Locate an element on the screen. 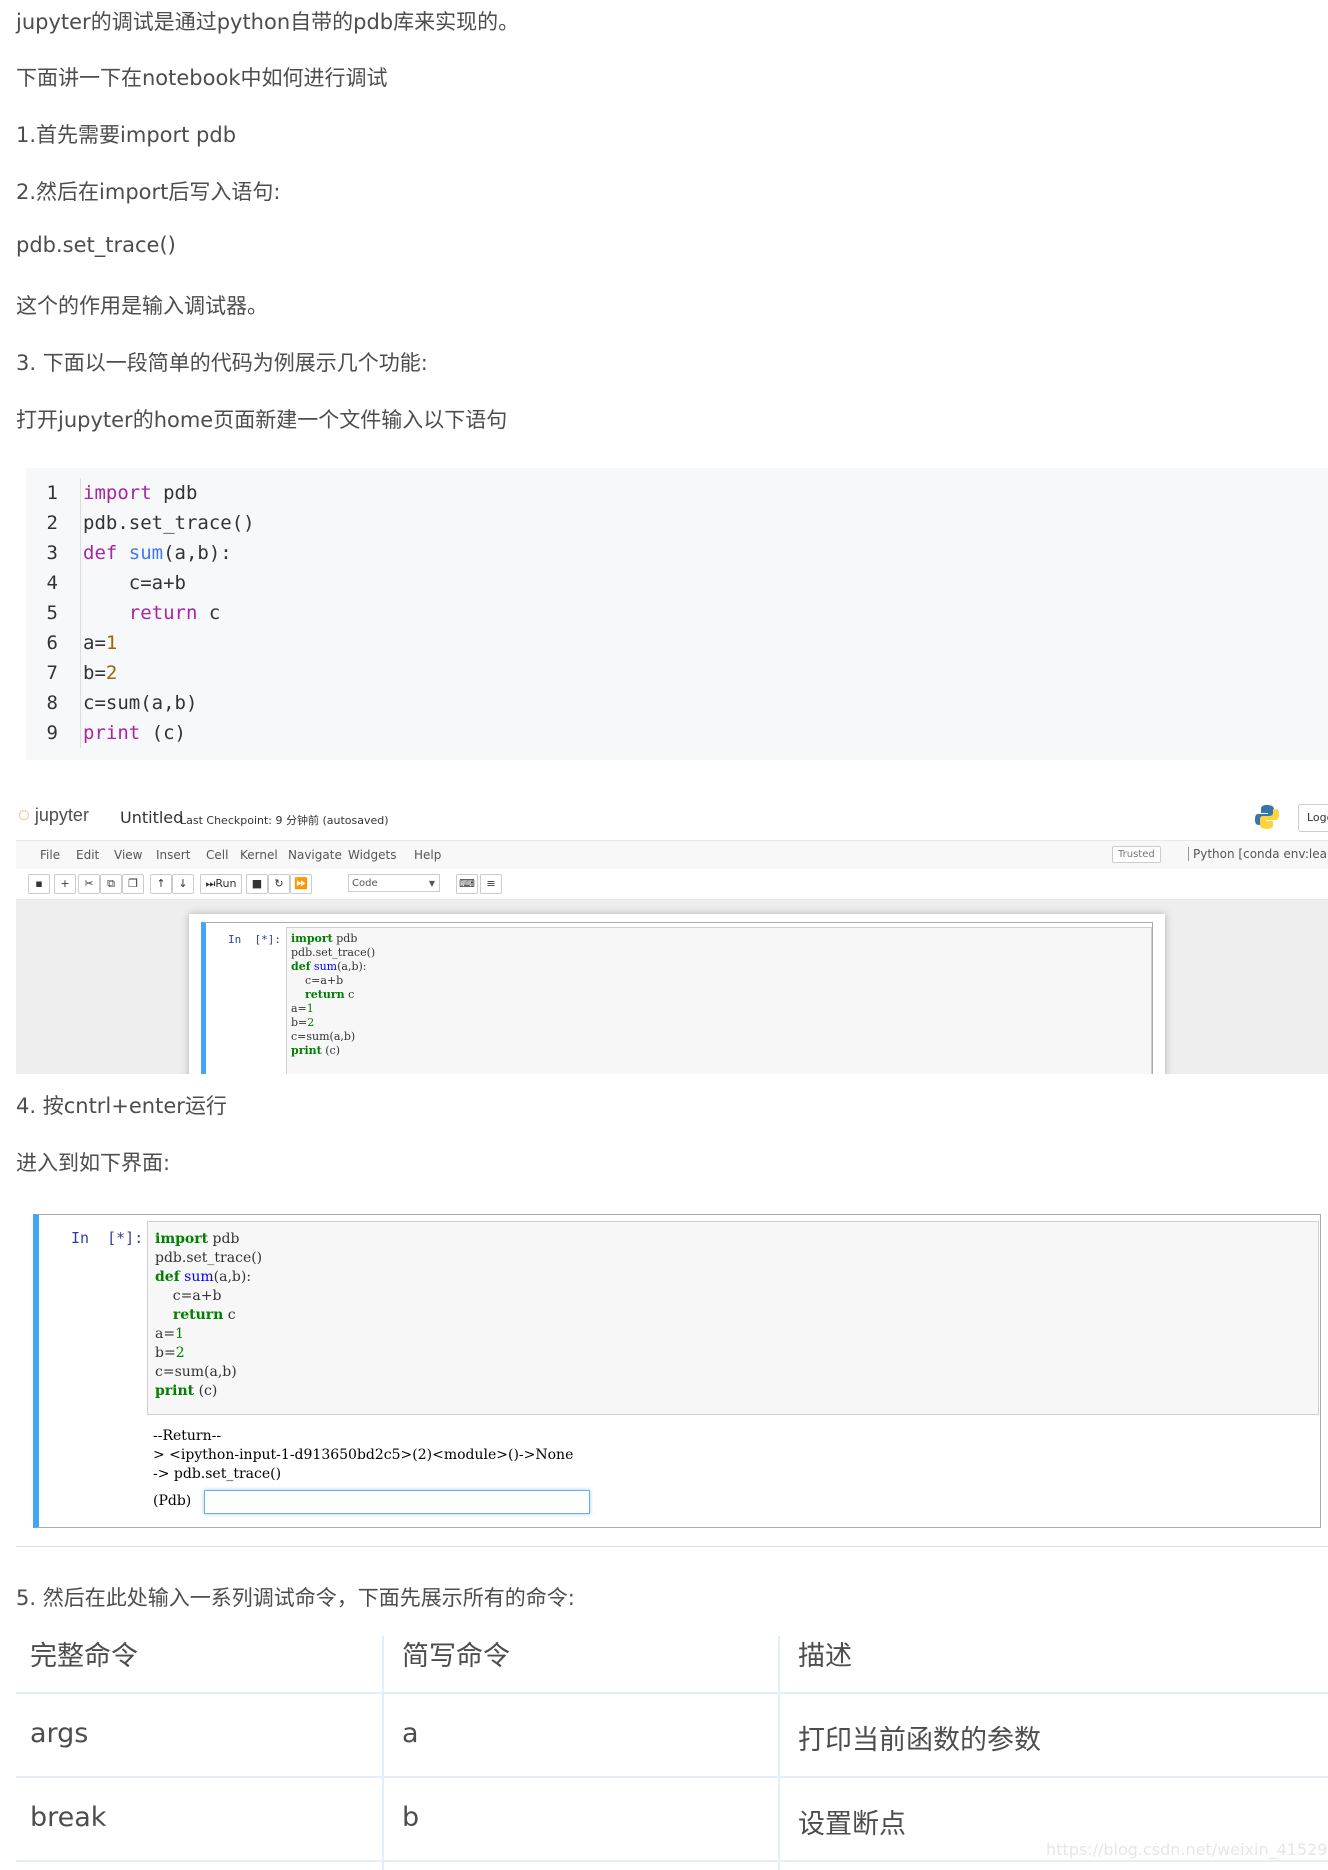  paragraph-set-trace: pdb.set_trace() is located at coordinates (96, 245).